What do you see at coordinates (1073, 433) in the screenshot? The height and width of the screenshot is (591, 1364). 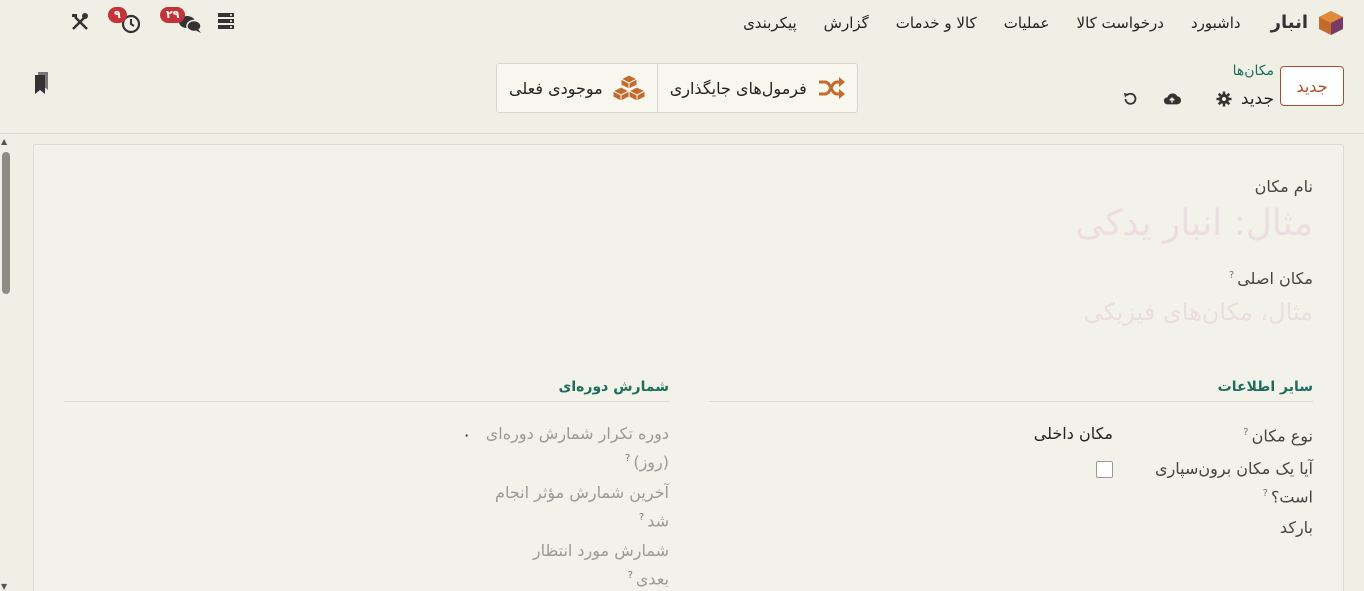 I see `location-type-select: مکان داخلی` at bounding box center [1073, 433].